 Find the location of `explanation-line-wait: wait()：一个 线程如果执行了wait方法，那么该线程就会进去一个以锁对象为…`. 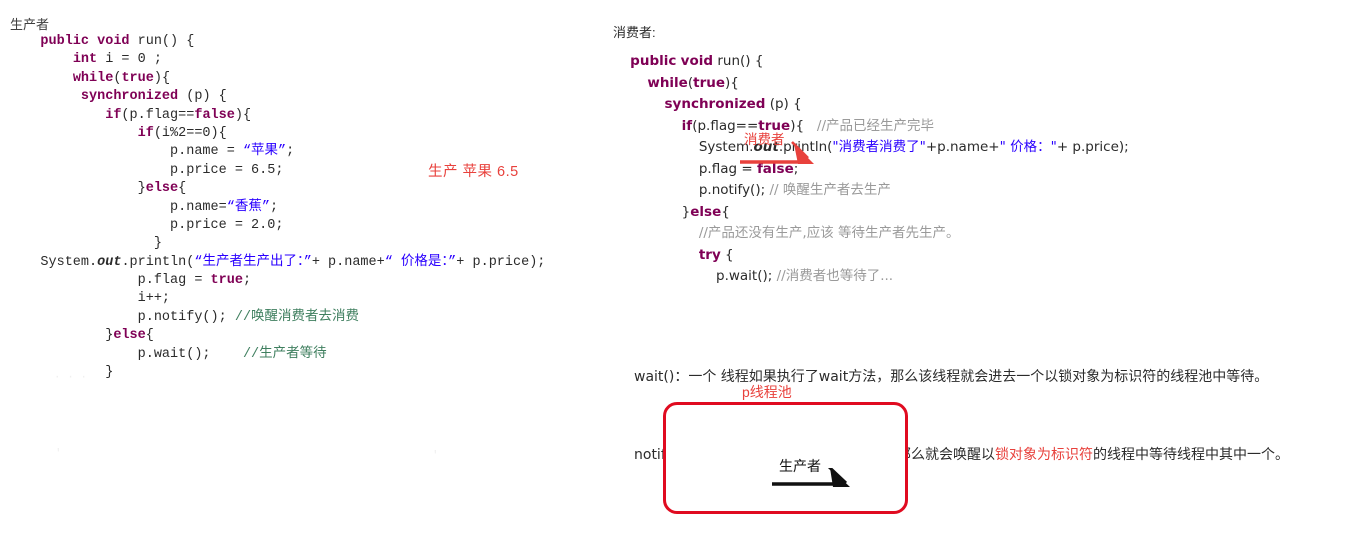

explanation-line-wait: wait()：一个 线程如果执行了wait方法，那么该线程就会进去一个以锁对象为… is located at coordinates (951, 377).